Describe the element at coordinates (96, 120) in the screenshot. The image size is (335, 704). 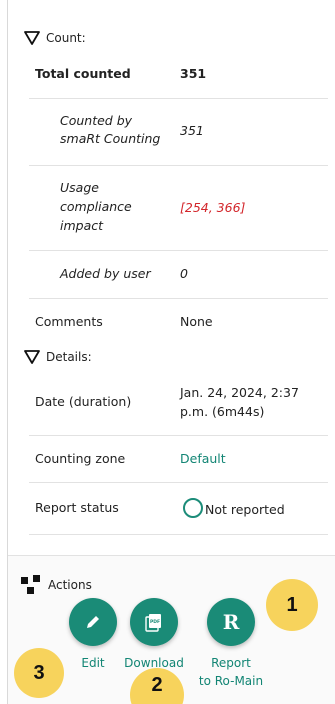
I see `counted-by-label-line1: Counted by` at that location.